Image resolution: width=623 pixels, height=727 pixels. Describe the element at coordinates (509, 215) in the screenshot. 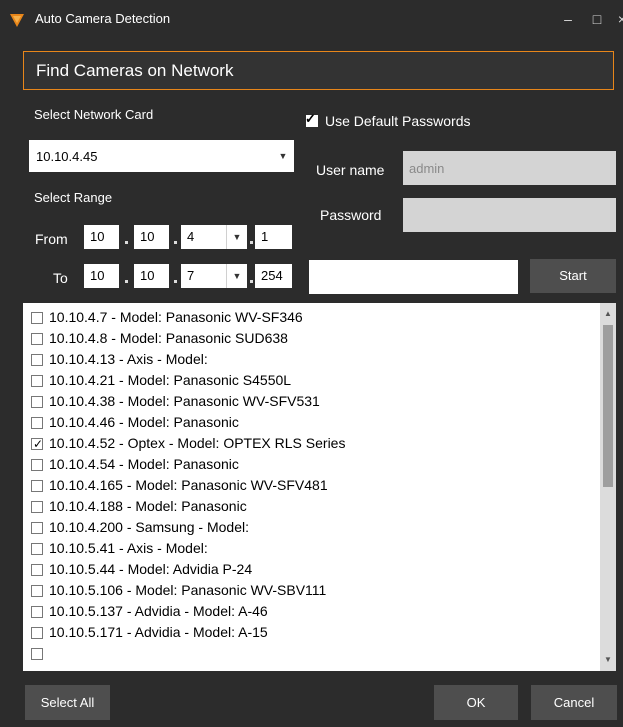

I see `password-field` at that location.